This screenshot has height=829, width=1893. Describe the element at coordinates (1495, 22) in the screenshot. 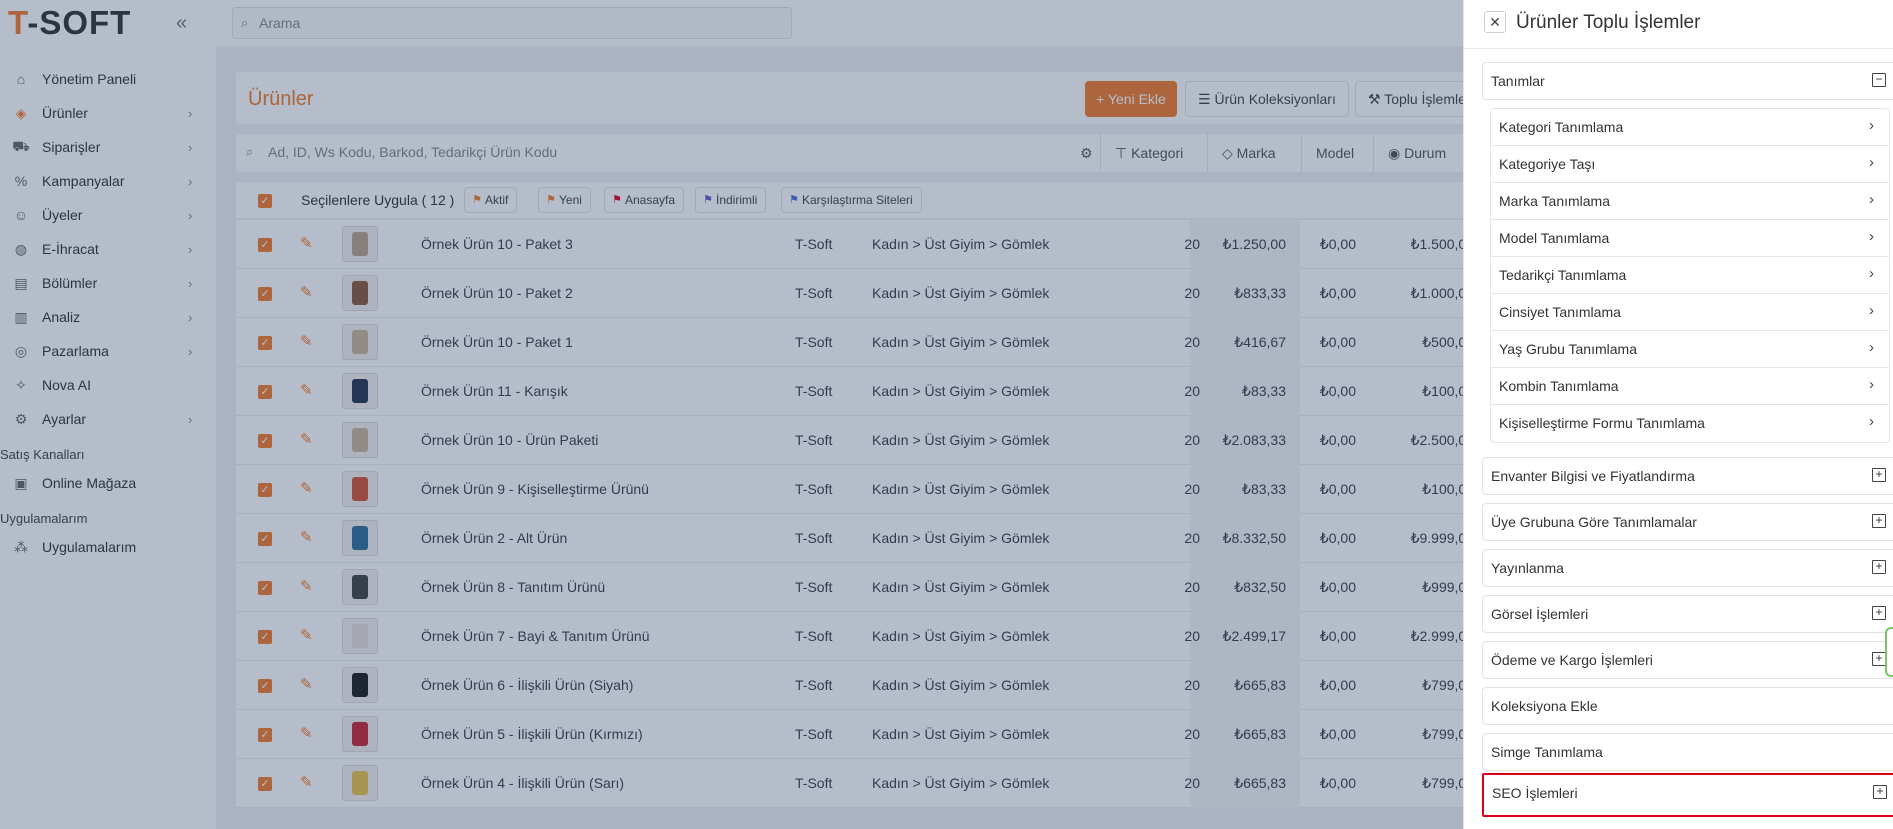

I see `close-icon: ✕` at that location.